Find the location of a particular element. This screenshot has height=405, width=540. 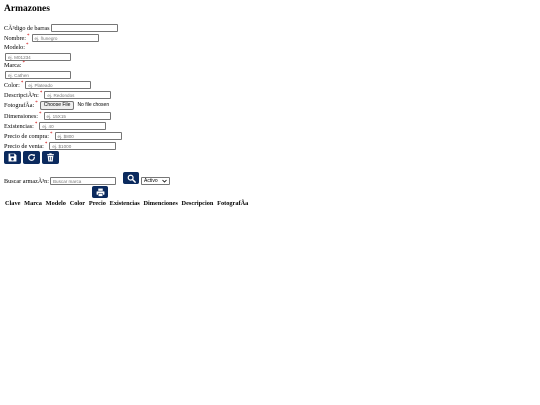

photo-label: FotografÃ­a: is located at coordinates (19, 105).